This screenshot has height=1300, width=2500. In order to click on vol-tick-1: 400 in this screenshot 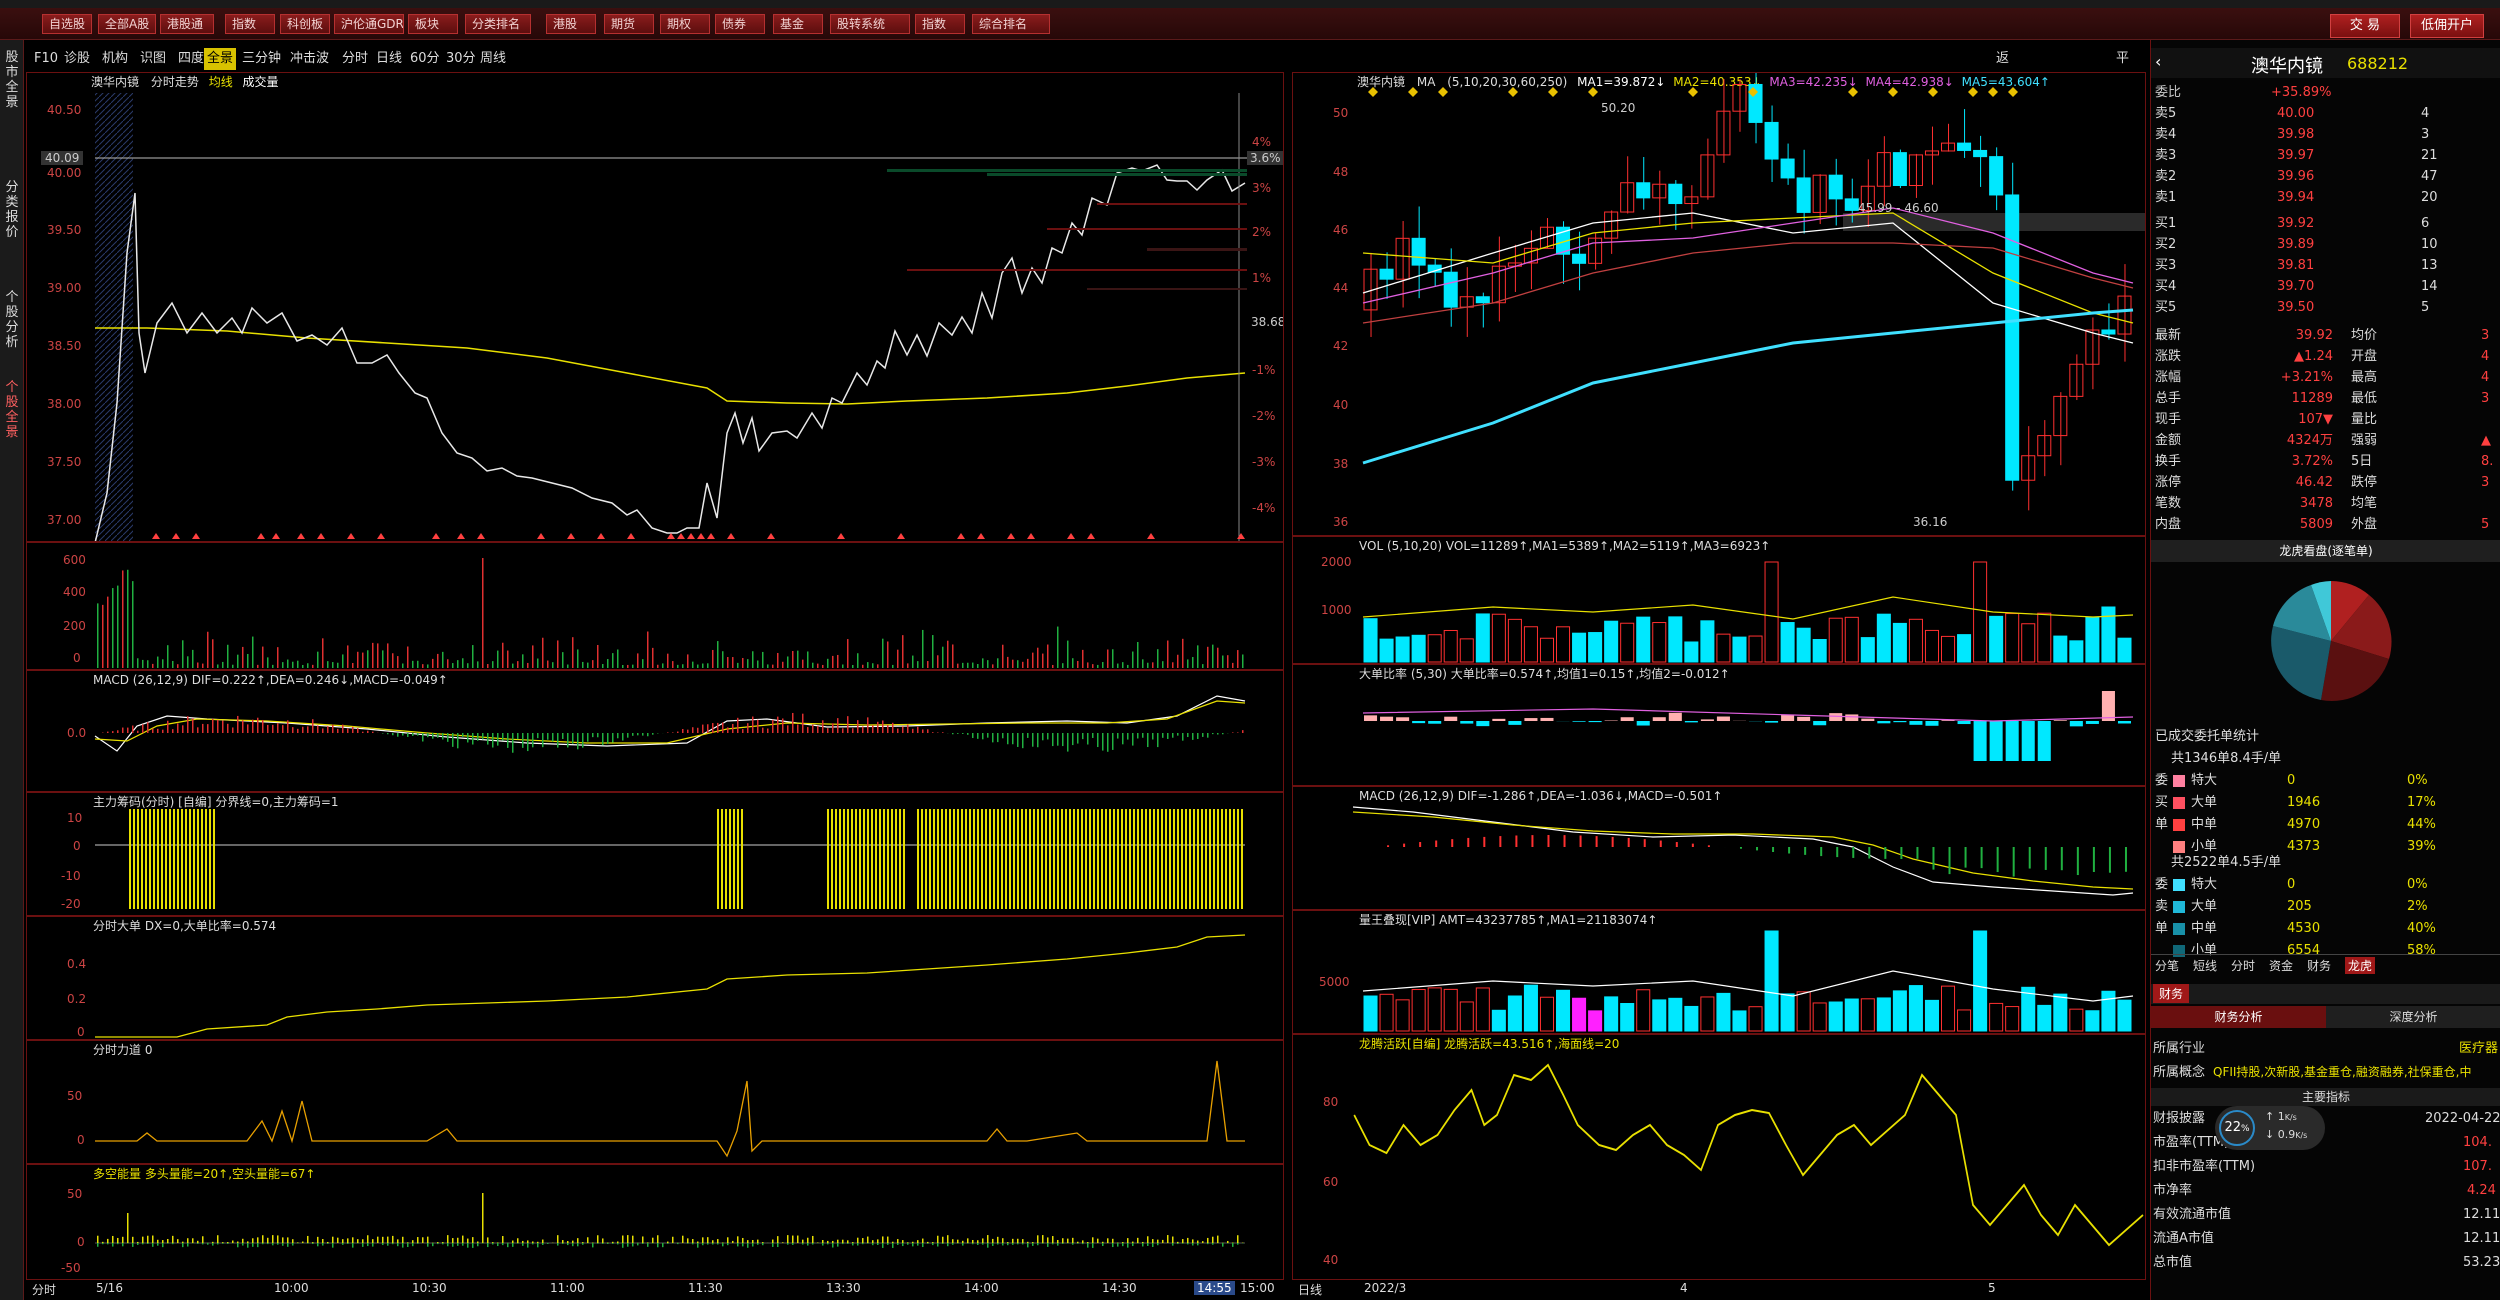, I will do `click(74, 592)`.